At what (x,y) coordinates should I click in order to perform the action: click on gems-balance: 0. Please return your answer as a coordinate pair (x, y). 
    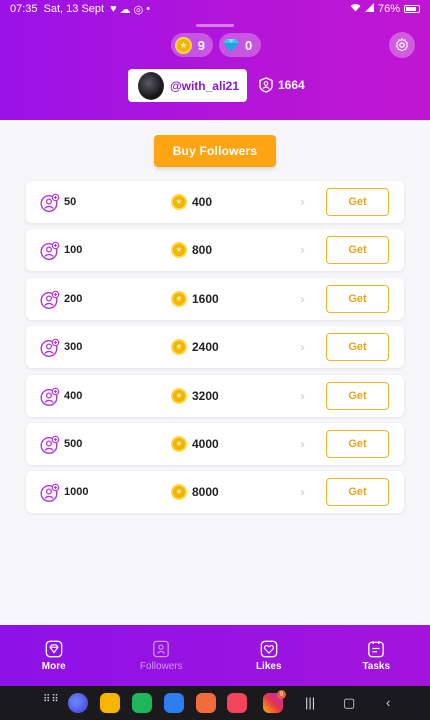
    Looking at the image, I should click on (240, 45).